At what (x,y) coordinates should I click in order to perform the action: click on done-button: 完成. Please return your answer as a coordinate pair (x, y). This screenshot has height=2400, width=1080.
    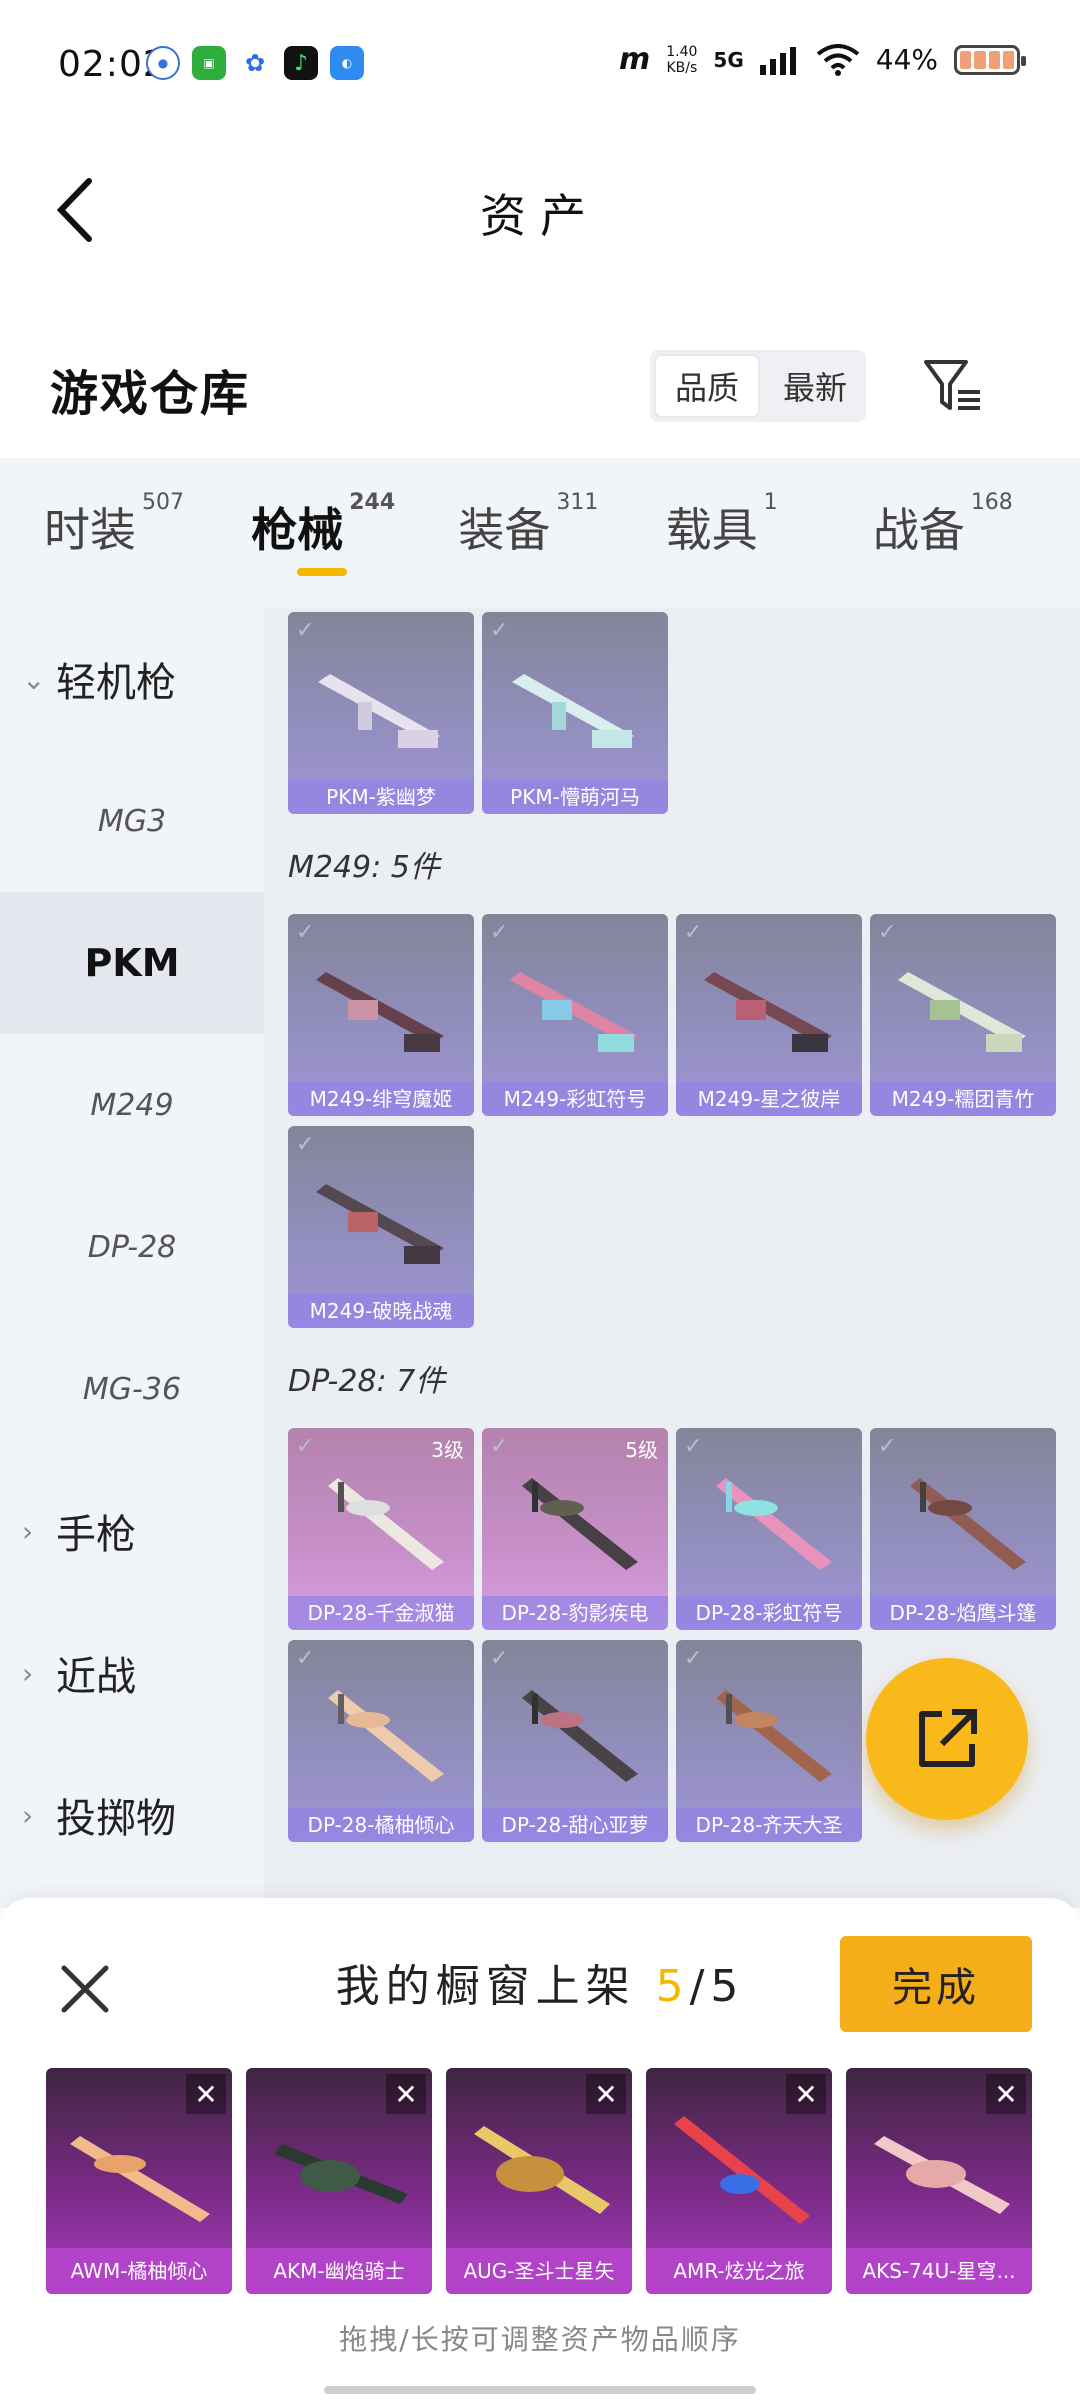
    Looking at the image, I should click on (936, 1984).